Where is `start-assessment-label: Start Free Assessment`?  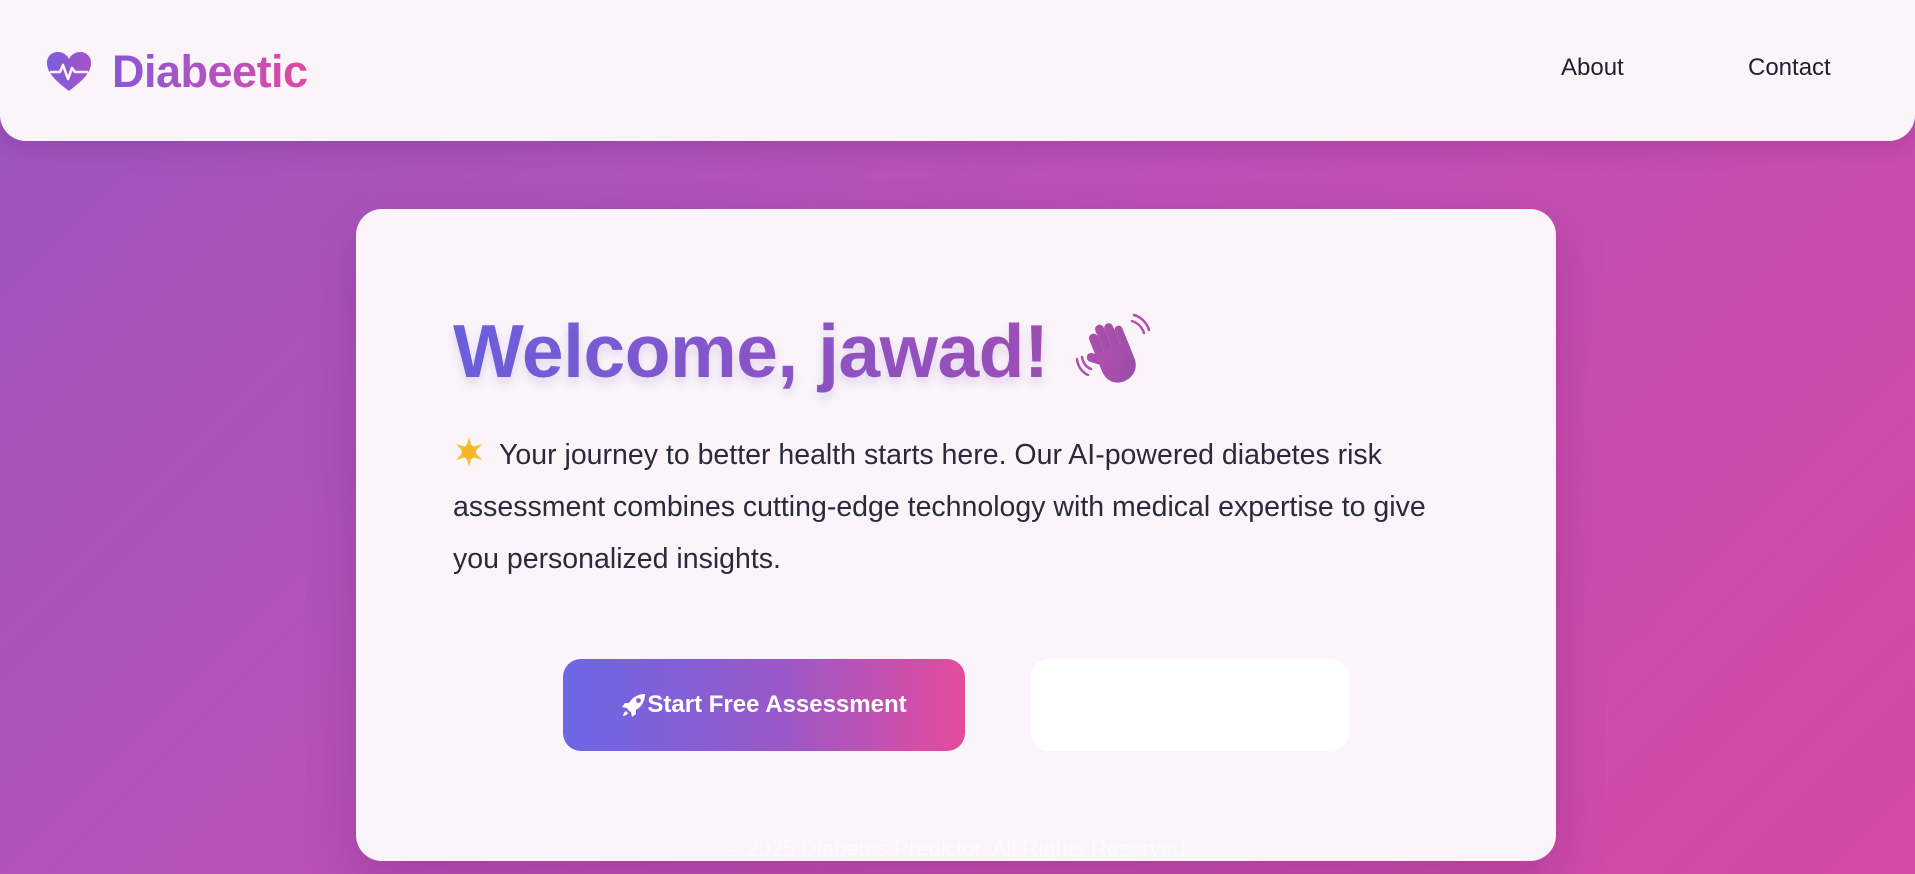 start-assessment-label: Start Free Assessment is located at coordinates (777, 704).